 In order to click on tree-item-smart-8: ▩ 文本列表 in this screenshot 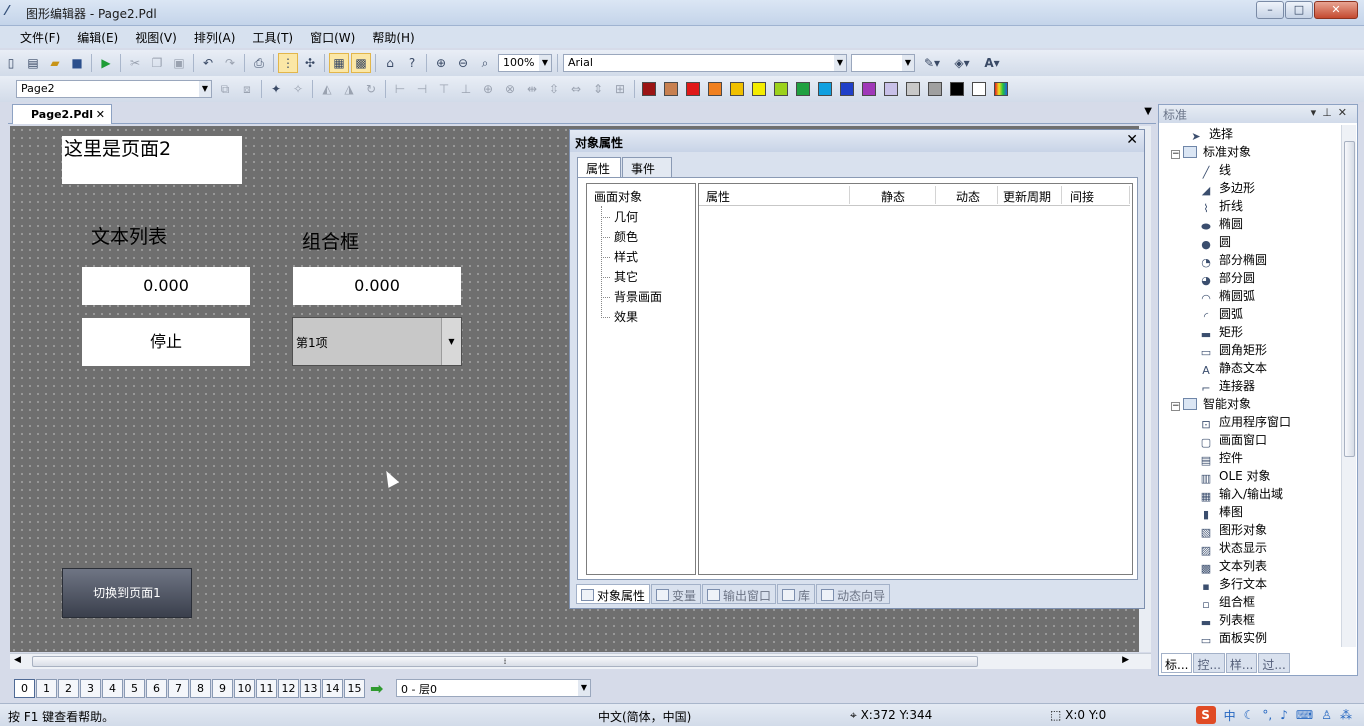, I will do `click(1250, 566)`.